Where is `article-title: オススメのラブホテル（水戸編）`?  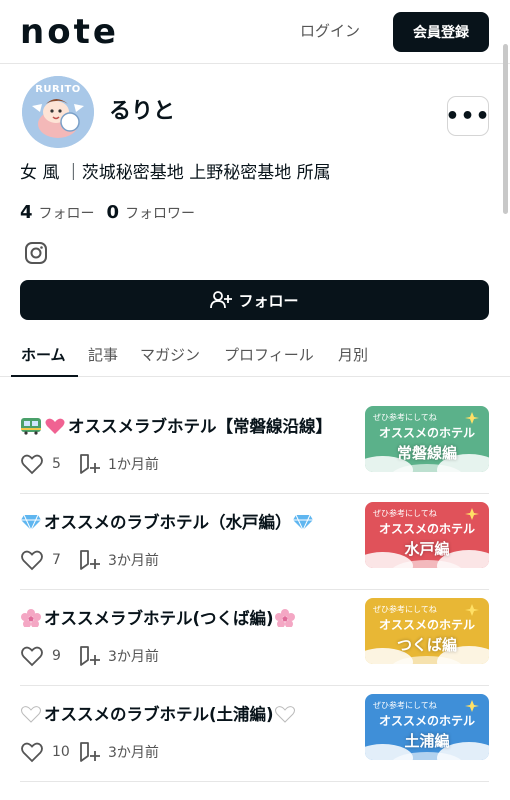 article-title: オススメのラブホテル（水戸編） is located at coordinates (168, 523).